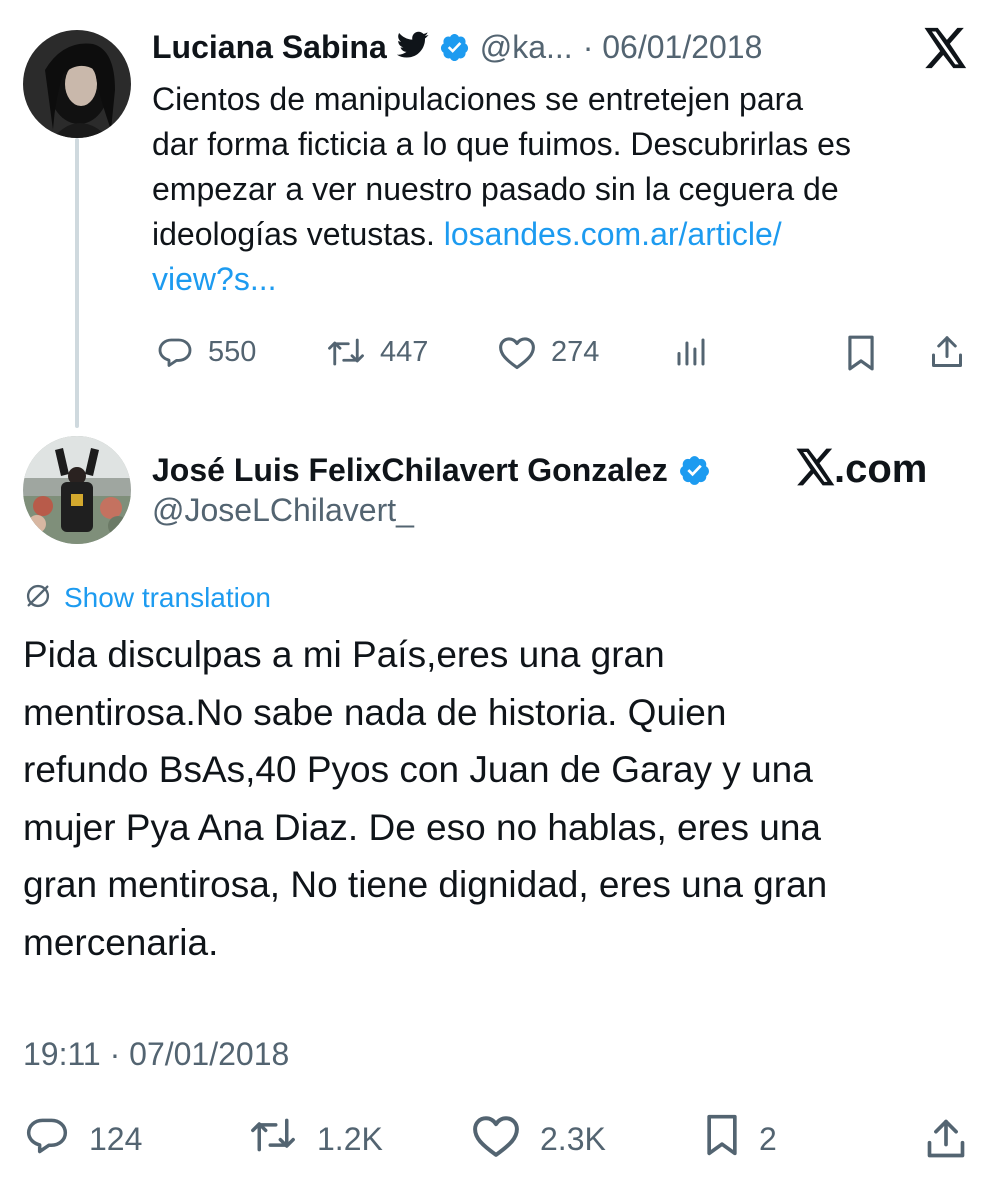 Image resolution: width=993 pixels, height=1200 pixels. What do you see at coordinates (881, 468) in the screenshot?
I see `brand-text: .com` at bounding box center [881, 468].